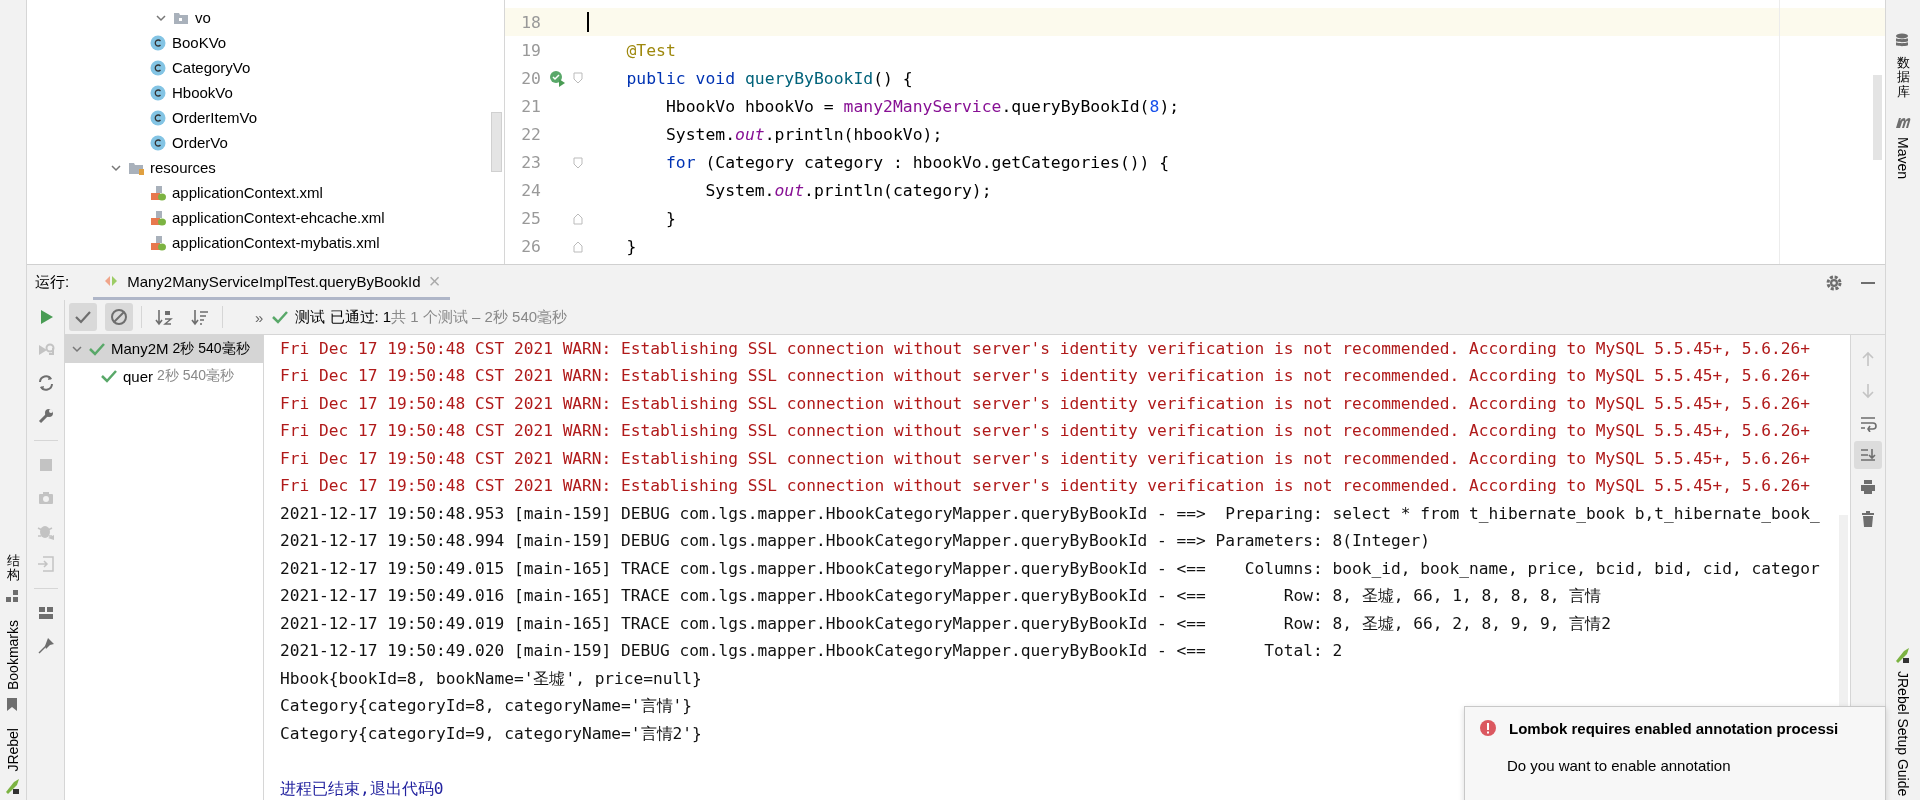 The height and width of the screenshot is (800, 1920). I want to click on code-line: for (Category category : hbookVo.getCategories()) {, so click(917, 162).